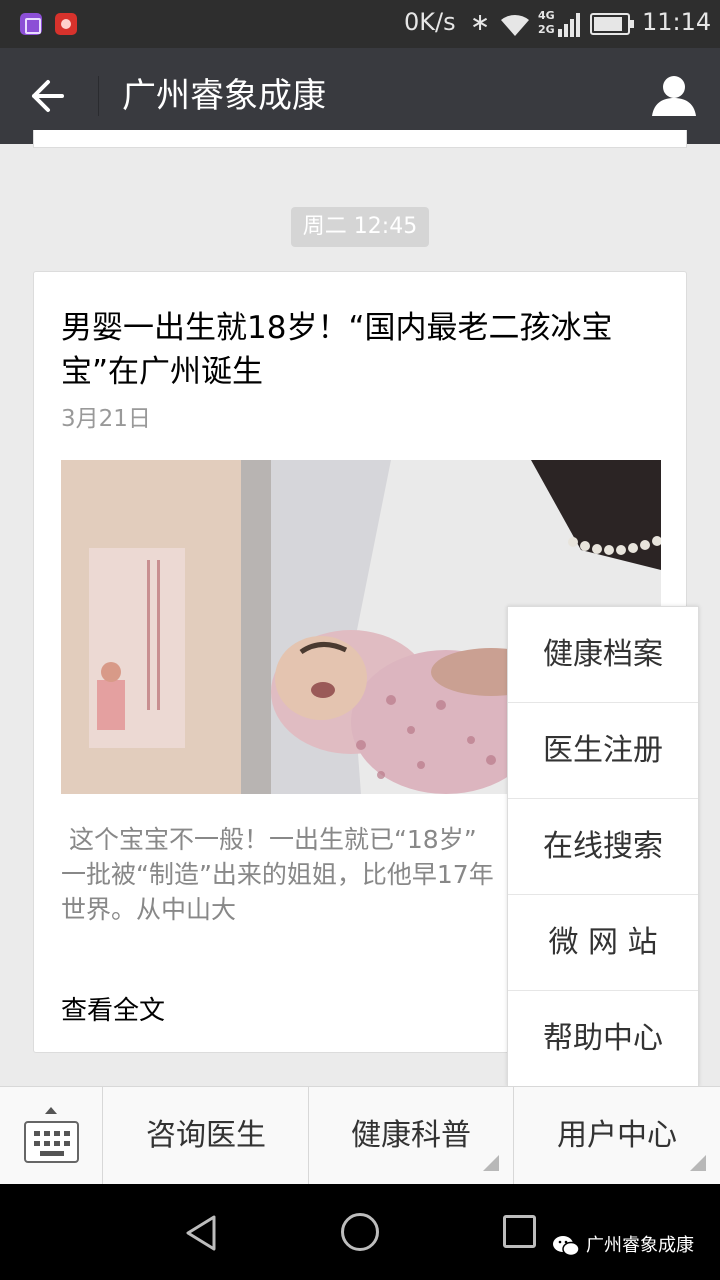  Describe the element at coordinates (337, 350) in the screenshot. I see `article-title: 男婴一出生就18岁！“国内最老二孩冰宝宝”在广州诞生` at that location.